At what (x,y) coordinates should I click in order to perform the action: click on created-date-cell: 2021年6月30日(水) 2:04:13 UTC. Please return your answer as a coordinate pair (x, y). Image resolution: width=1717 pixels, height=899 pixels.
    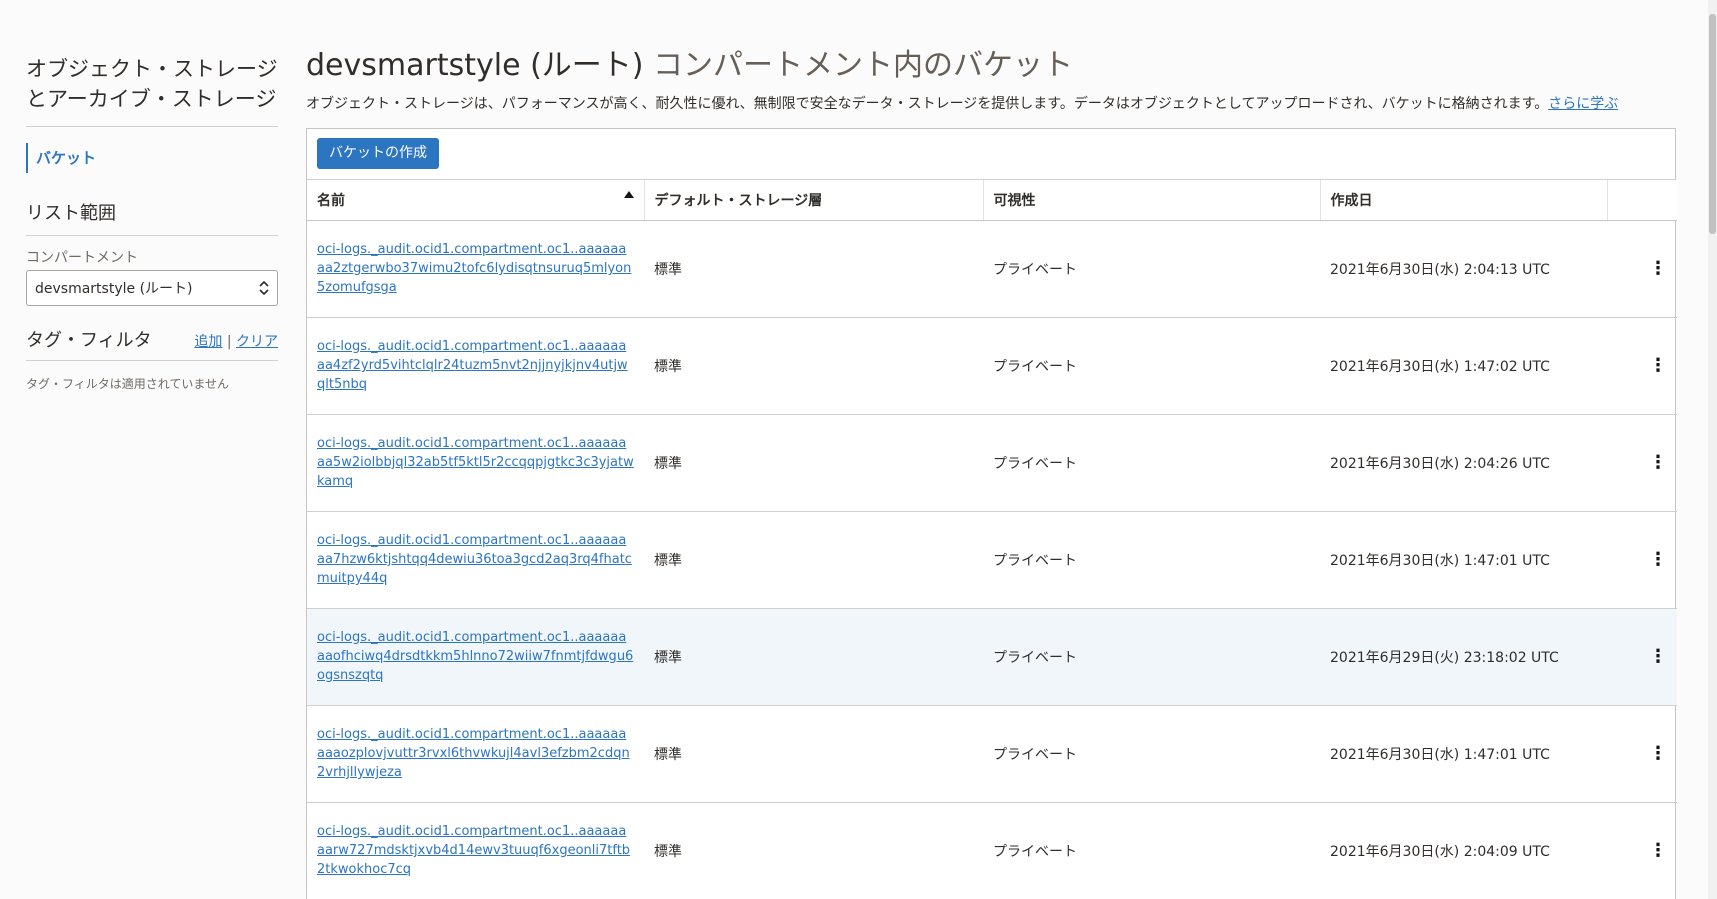
    Looking at the image, I should click on (1463, 269).